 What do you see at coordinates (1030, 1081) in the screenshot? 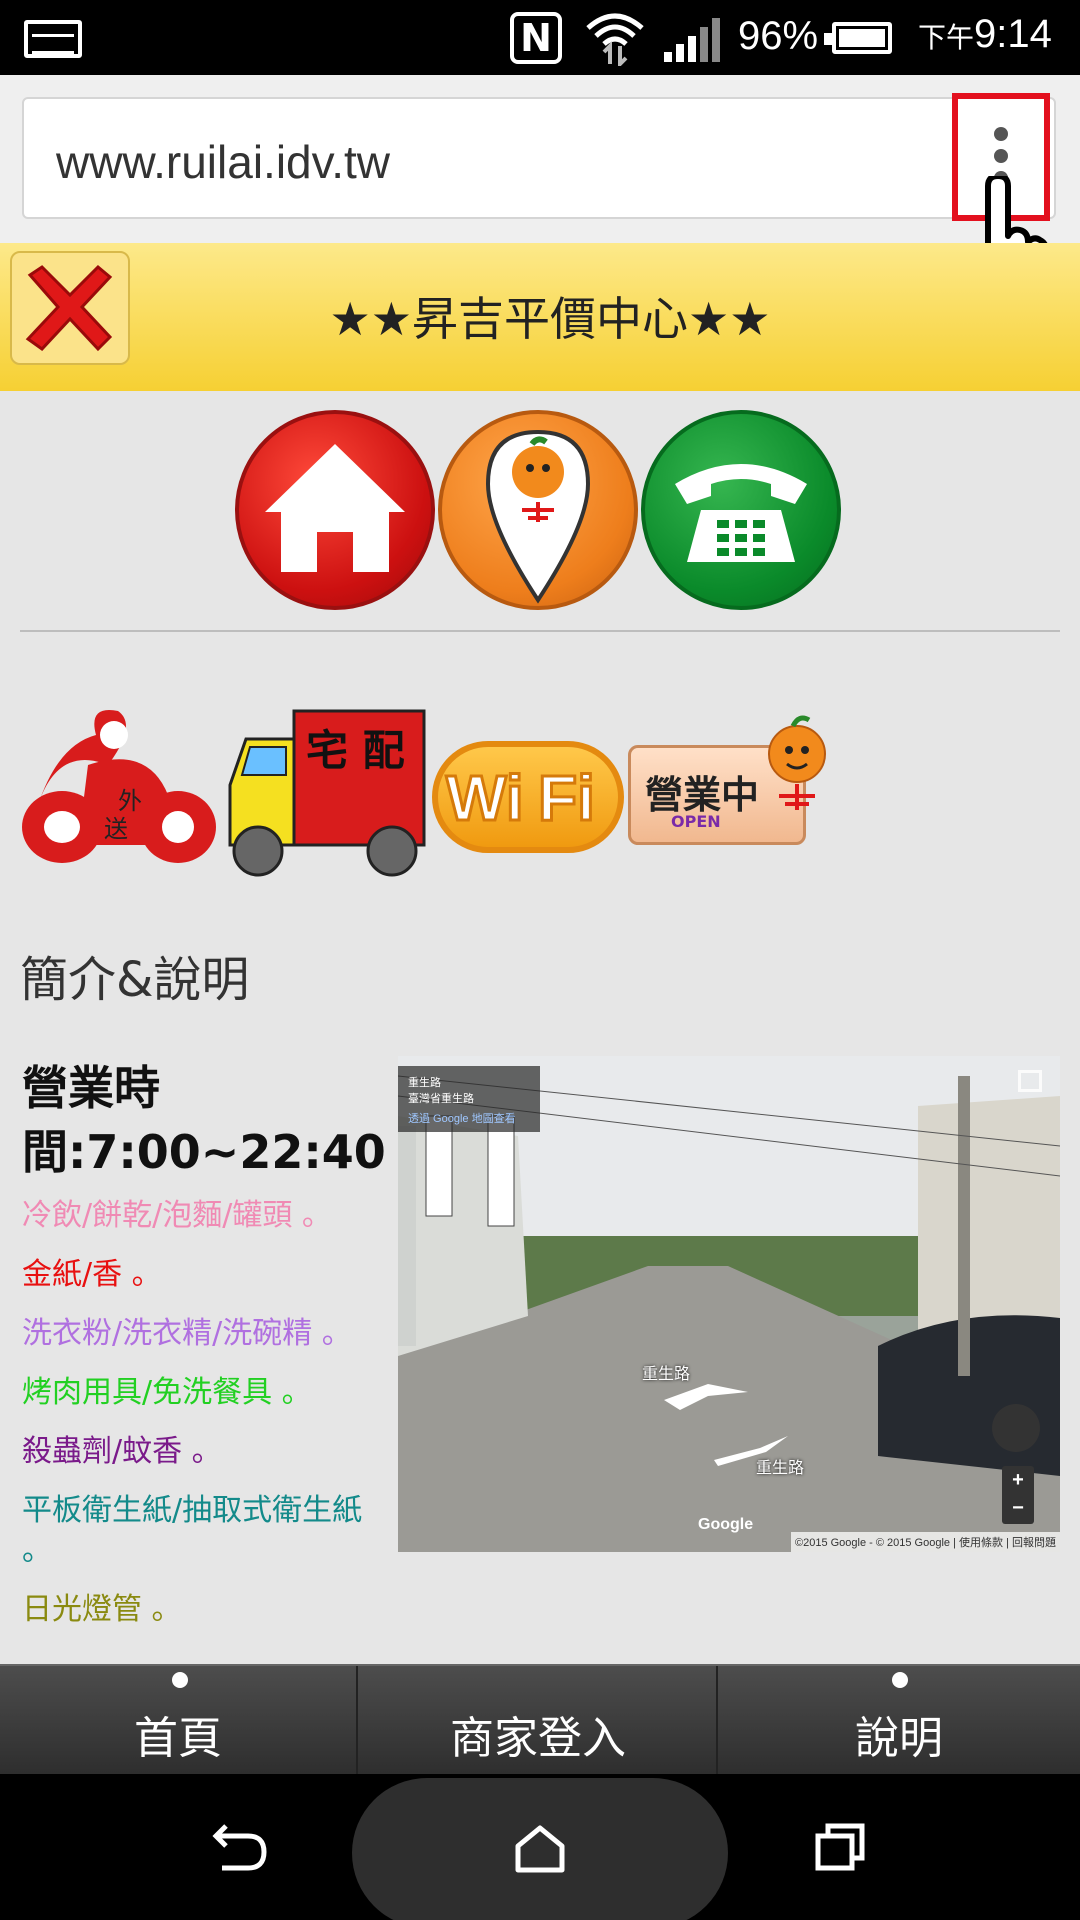
I see `fullscreen-icon` at bounding box center [1030, 1081].